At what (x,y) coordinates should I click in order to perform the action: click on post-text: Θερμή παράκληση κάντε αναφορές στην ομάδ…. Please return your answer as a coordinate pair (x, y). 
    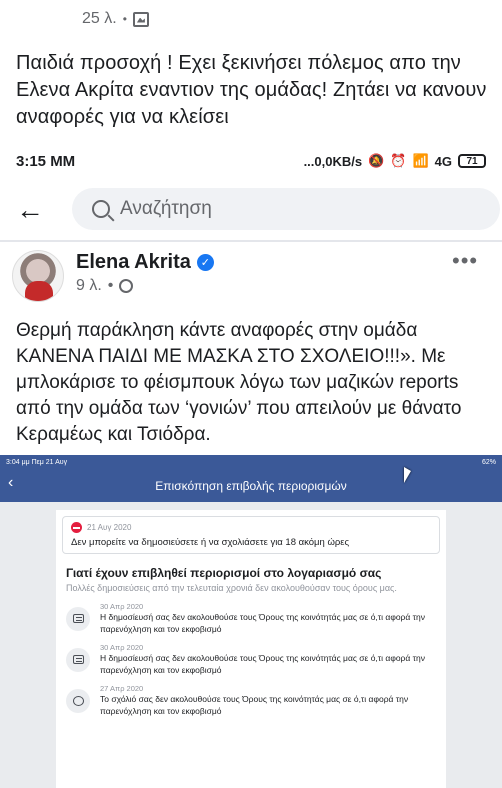
    Looking at the image, I should click on (239, 382).